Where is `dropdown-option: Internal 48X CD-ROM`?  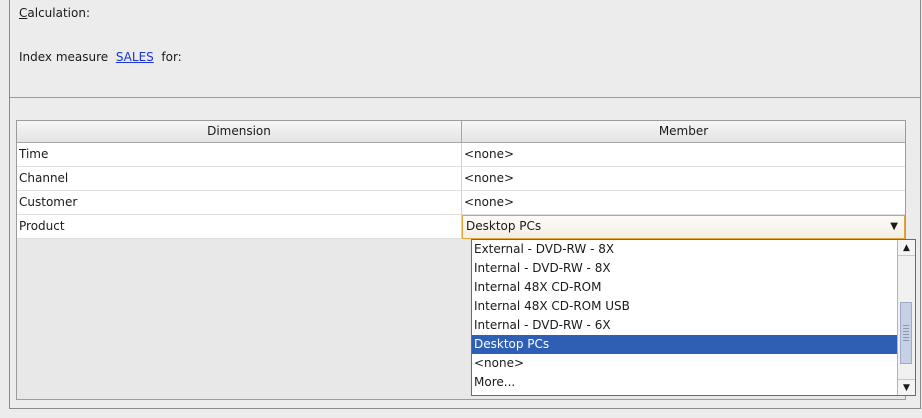
dropdown-option: Internal 48X CD-ROM is located at coordinates (684, 287).